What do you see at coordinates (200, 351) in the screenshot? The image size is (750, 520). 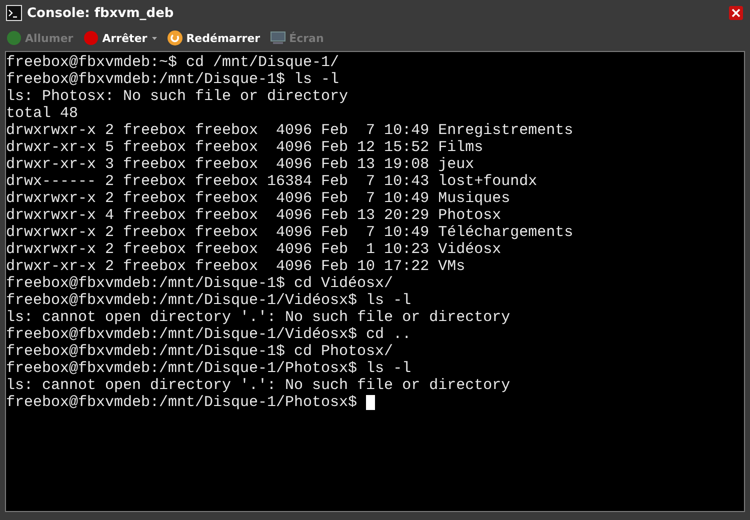 I see `terminal-line: freebox@fbxvmdeb:/mnt/Disque-1$ cd Photosx/` at bounding box center [200, 351].